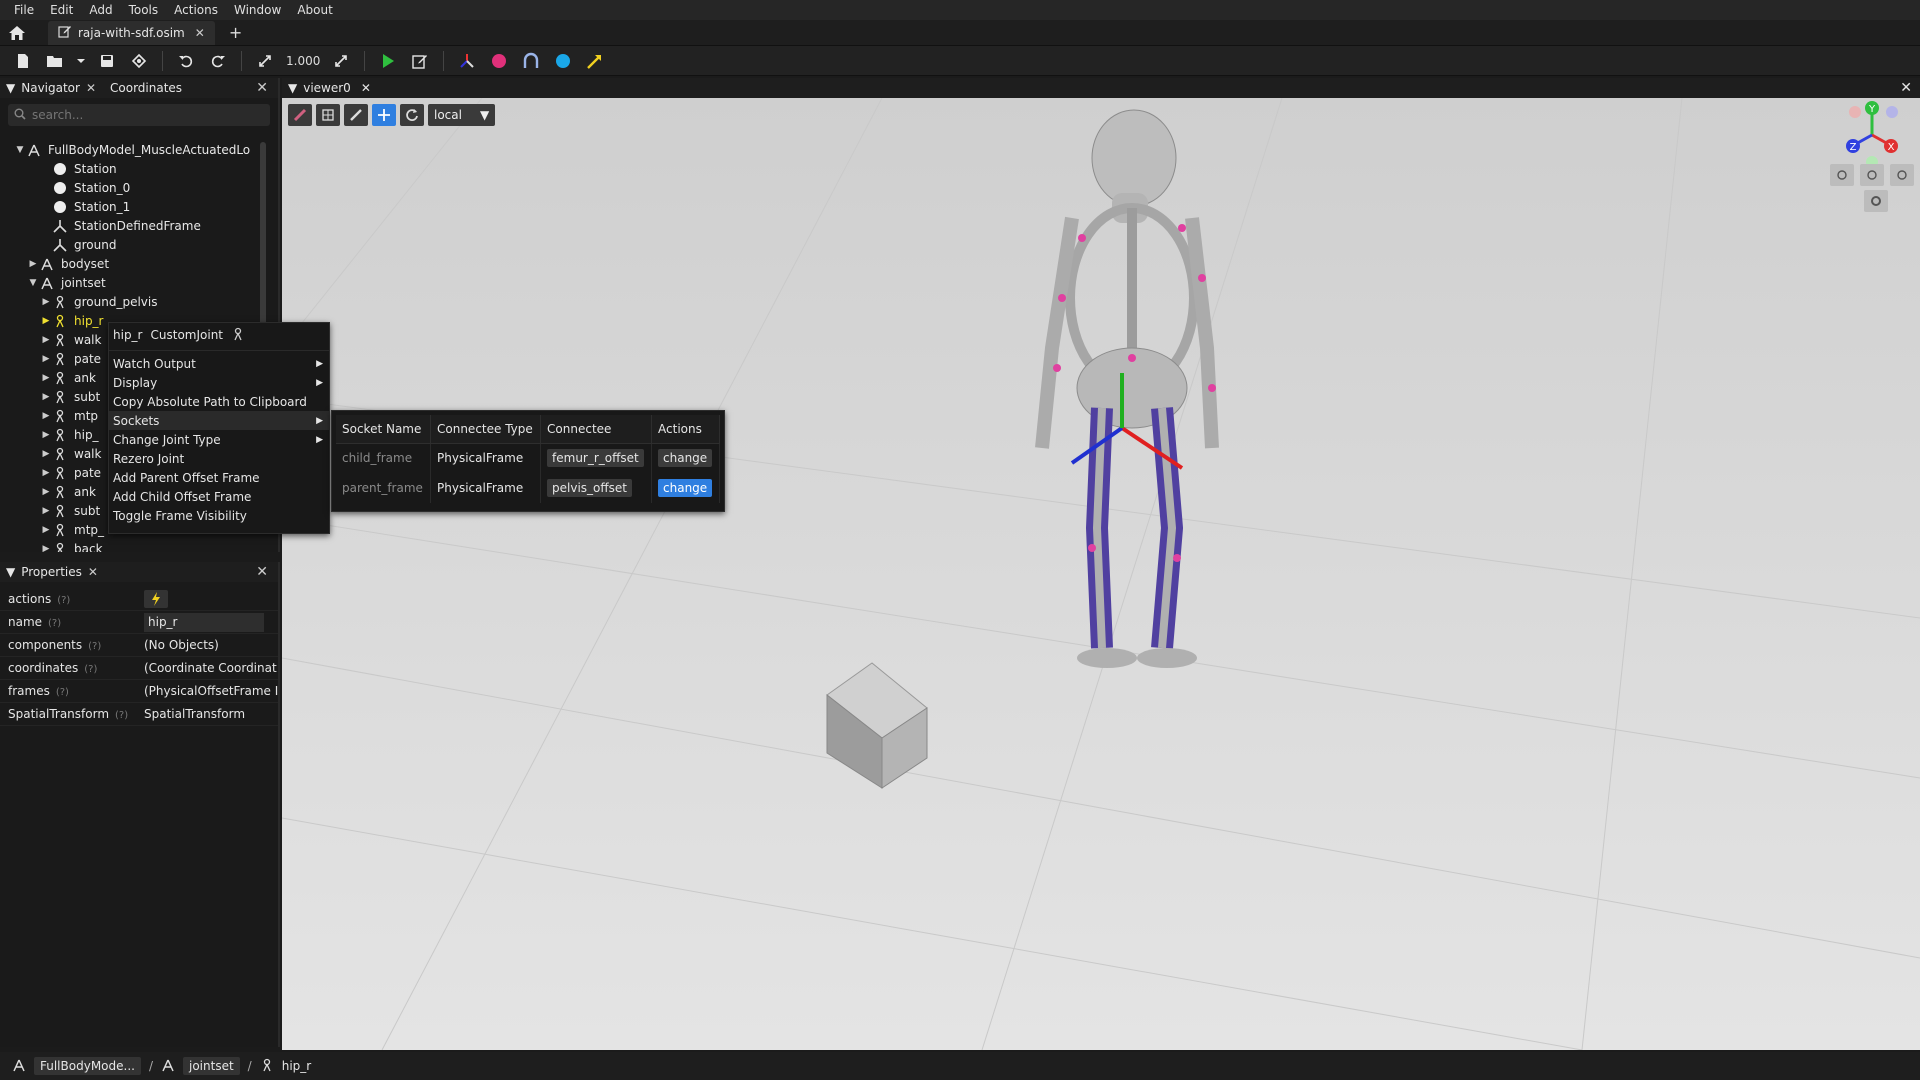 This screenshot has height=1080, width=1920. Describe the element at coordinates (23, 61) in the screenshot. I see `new-file-button` at that location.